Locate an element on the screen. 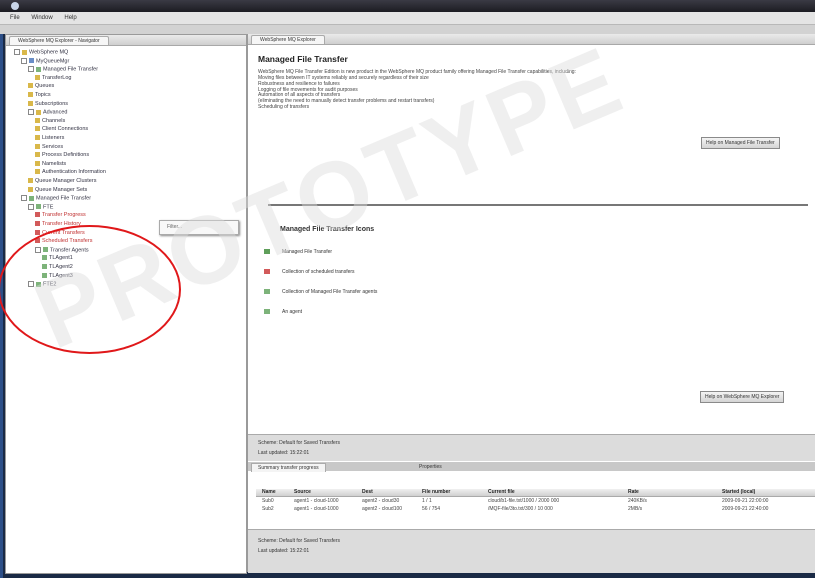 The height and width of the screenshot is (578, 815). tree-node: MyQueueMgr is located at coordinates (45, 61).